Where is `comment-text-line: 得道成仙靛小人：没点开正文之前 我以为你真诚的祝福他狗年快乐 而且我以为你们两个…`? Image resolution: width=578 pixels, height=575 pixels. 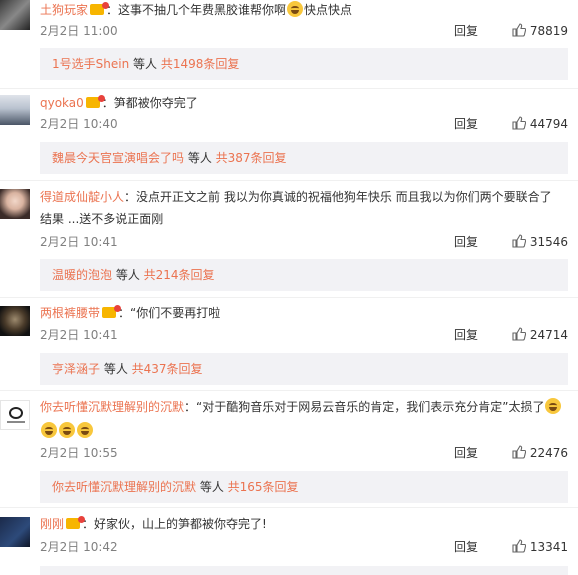 comment-text-line: 得道成仙靛小人：没点开正文之前 我以为你真诚的祝福他狗年快乐 而且我以为你们两个… is located at coordinates (304, 197).